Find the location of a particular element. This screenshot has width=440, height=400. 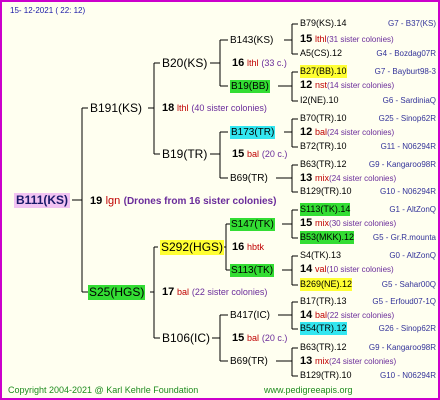

gen4-queen-21: B63(TR).12 is located at coordinates (323, 347).